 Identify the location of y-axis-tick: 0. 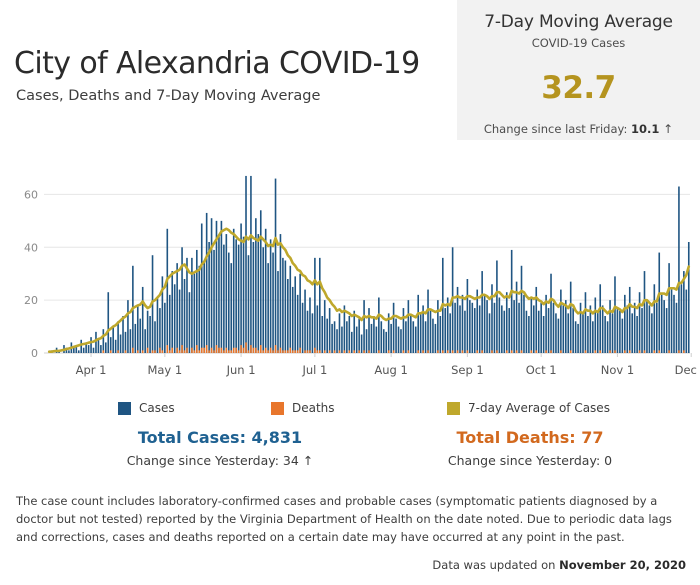
(34, 353).